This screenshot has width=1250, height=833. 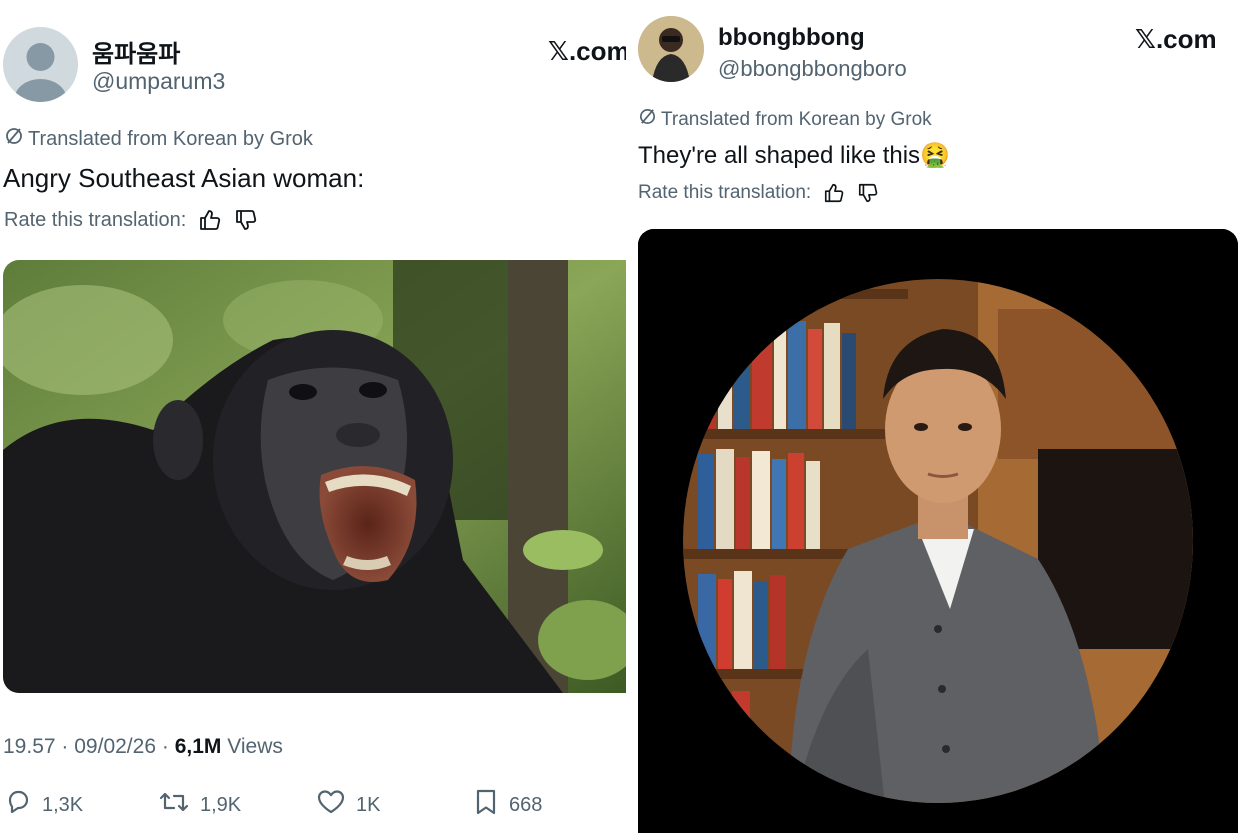 I want to click on repost-count: 1,9K, so click(x=221, y=804).